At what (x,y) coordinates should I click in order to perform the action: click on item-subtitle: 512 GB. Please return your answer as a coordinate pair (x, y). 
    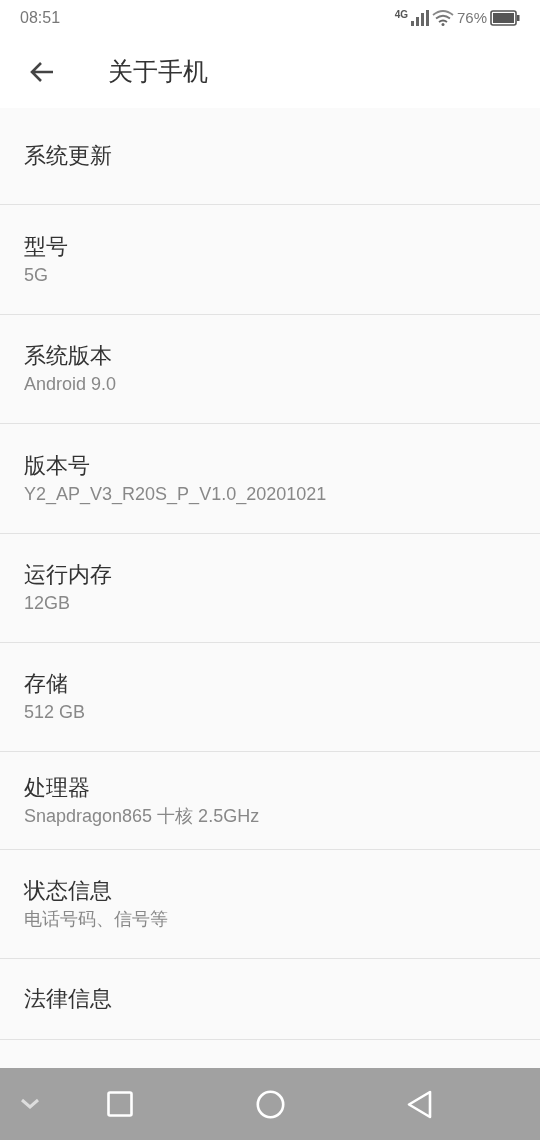
    Looking at the image, I should click on (55, 712).